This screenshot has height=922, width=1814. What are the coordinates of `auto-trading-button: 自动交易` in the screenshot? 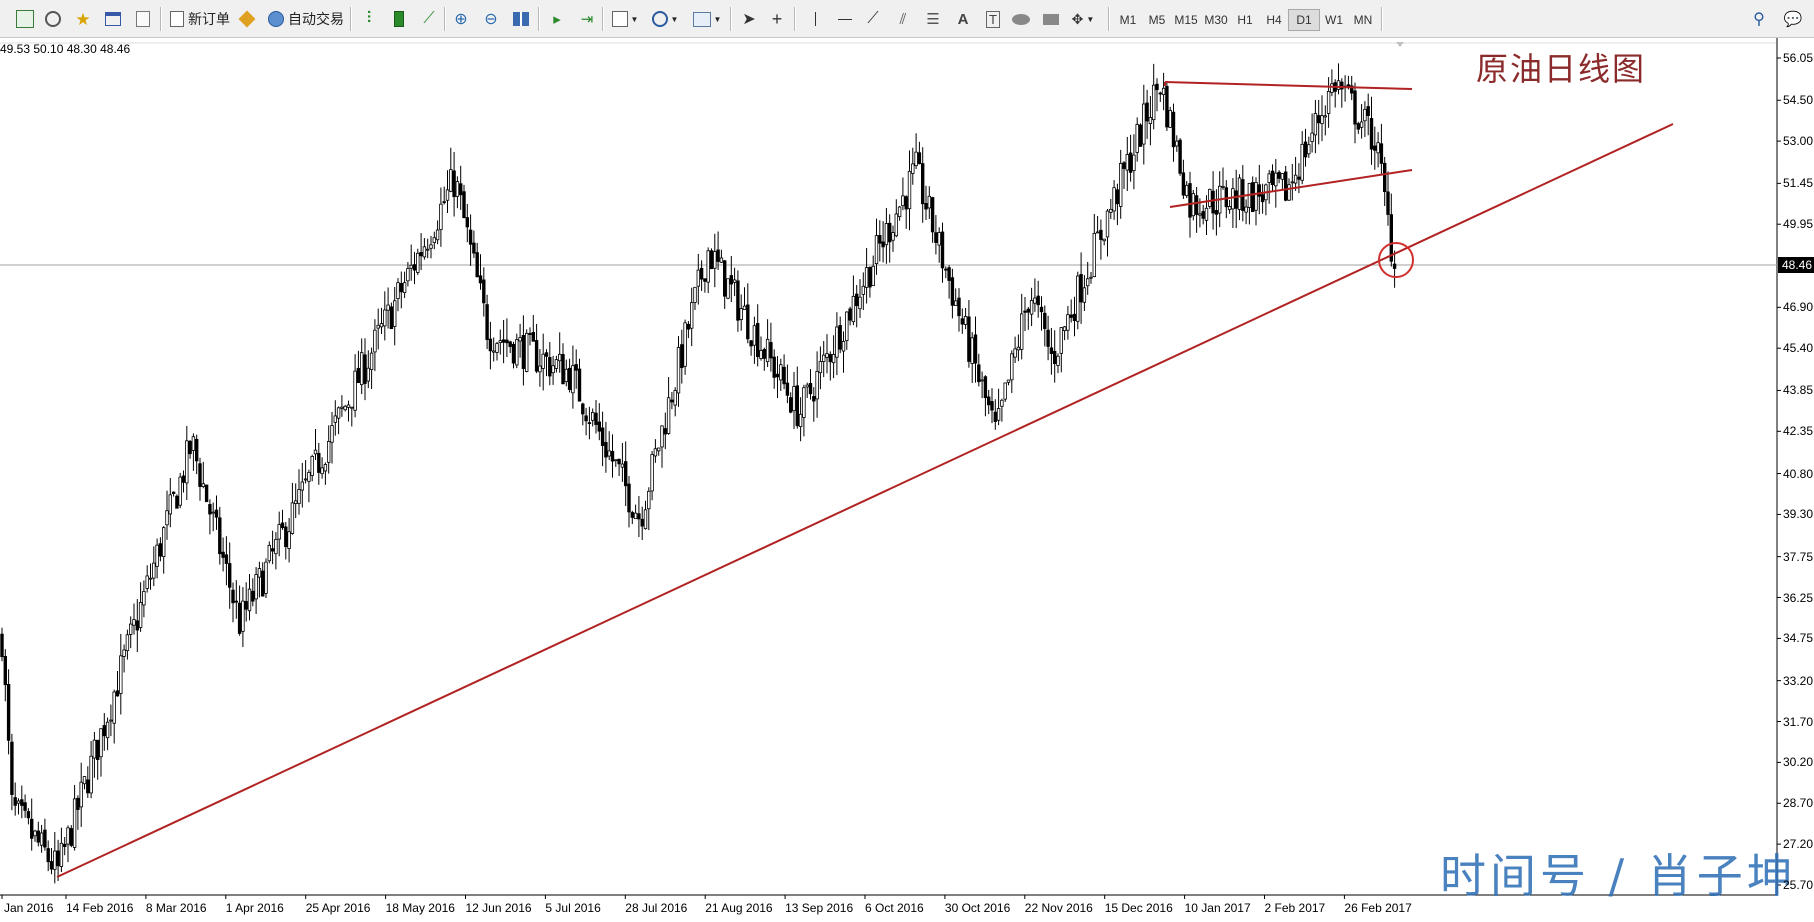 It's located at (306, 19).